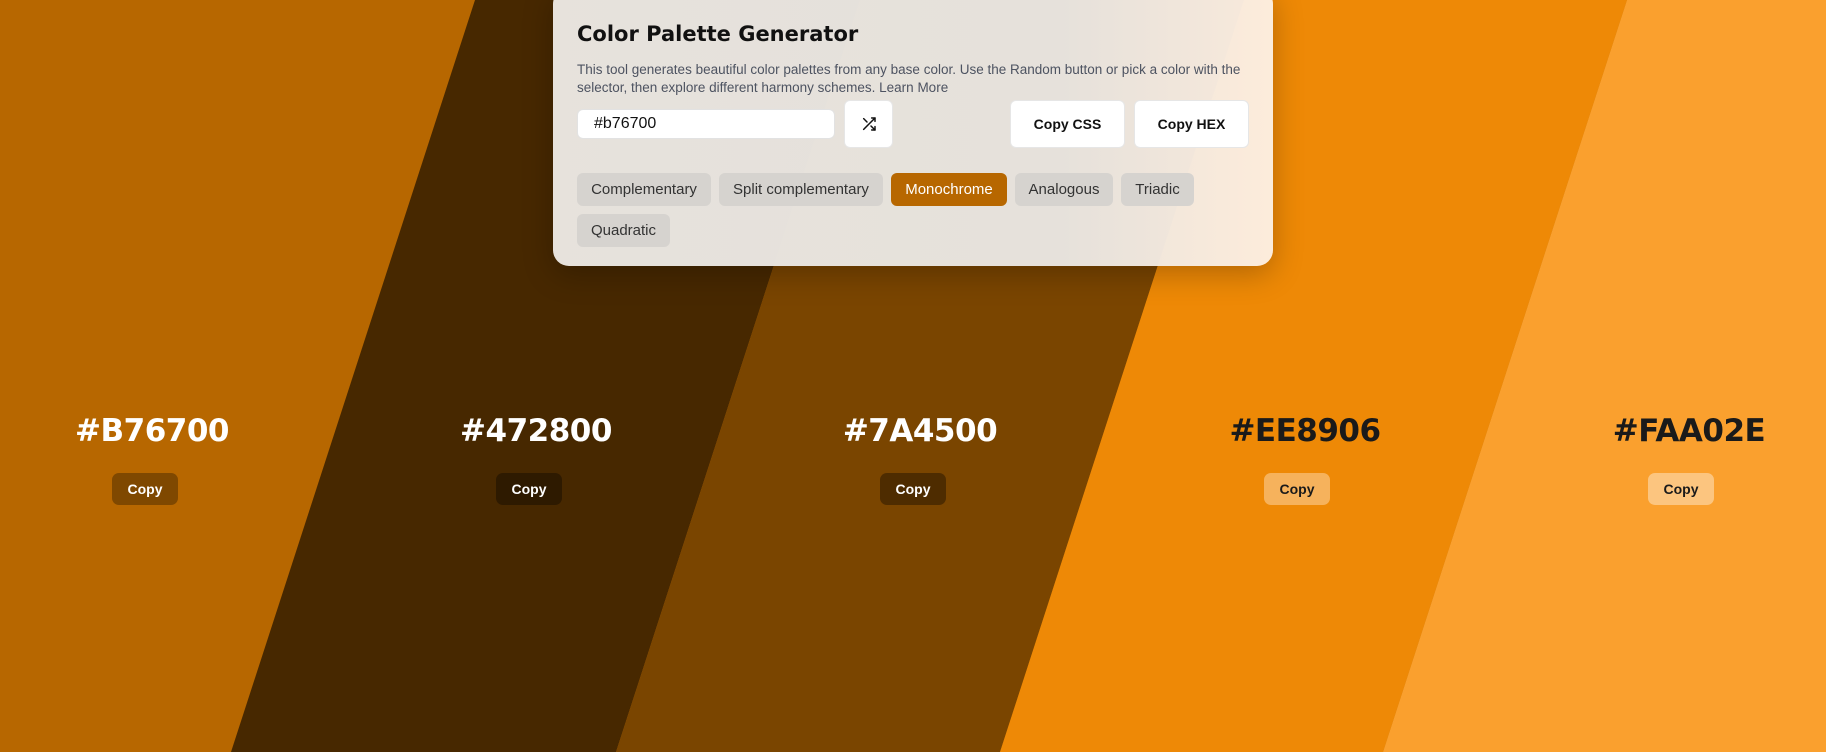  What do you see at coordinates (644, 189) in the screenshot?
I see `mode-complementary-button: Complementary` at bounding box center [644, 189].